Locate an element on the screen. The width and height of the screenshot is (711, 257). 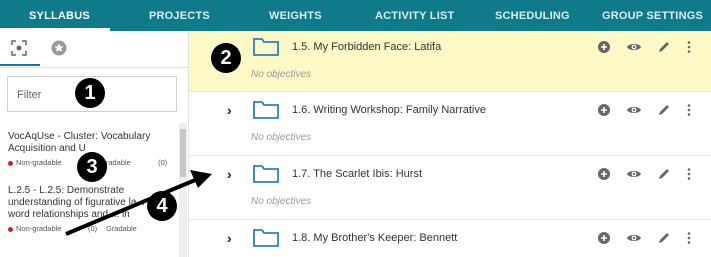
annotation-arrow is located at coordinates (138, 203).